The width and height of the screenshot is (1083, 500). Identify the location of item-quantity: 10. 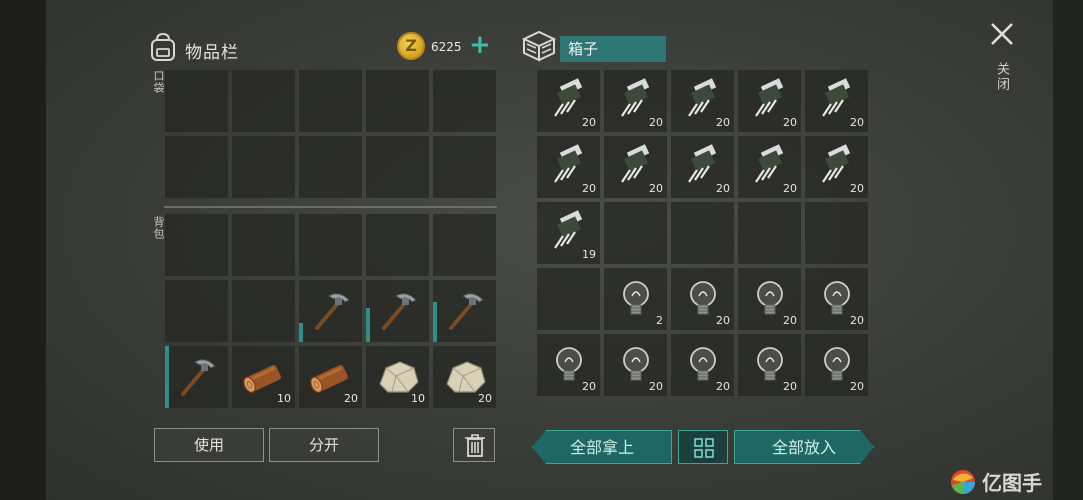
(284, 398).